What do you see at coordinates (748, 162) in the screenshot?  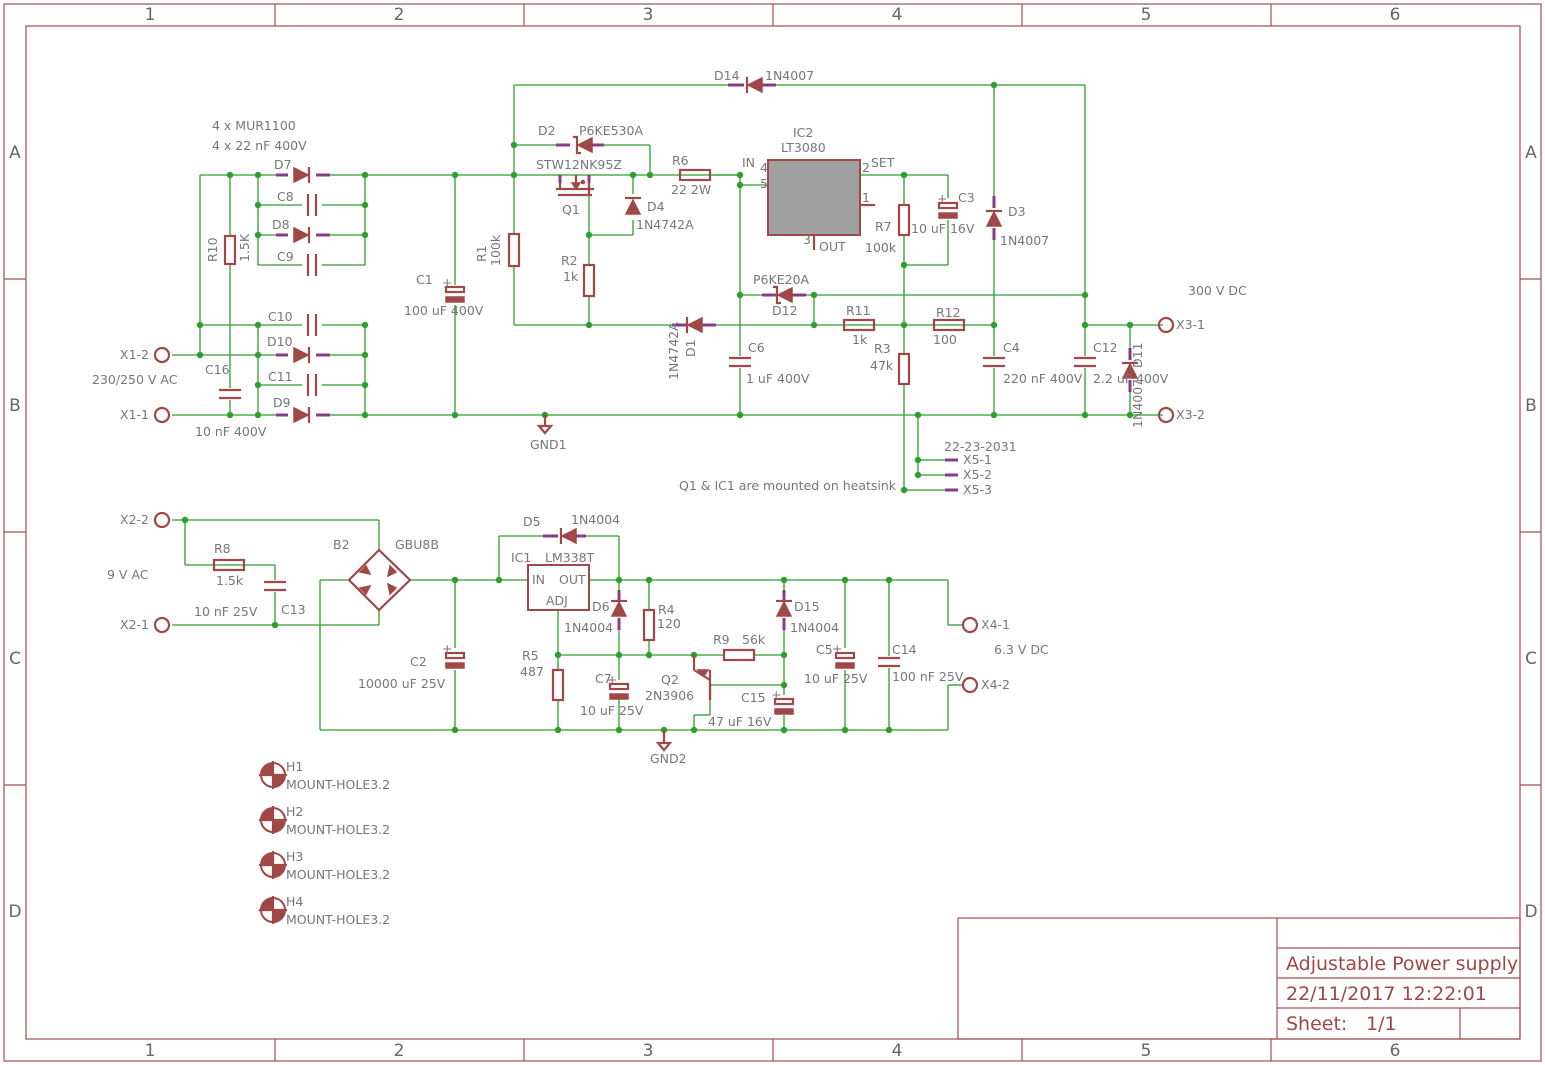 I see `pin-ic2-in: IN` at bounding box center [748, 162].